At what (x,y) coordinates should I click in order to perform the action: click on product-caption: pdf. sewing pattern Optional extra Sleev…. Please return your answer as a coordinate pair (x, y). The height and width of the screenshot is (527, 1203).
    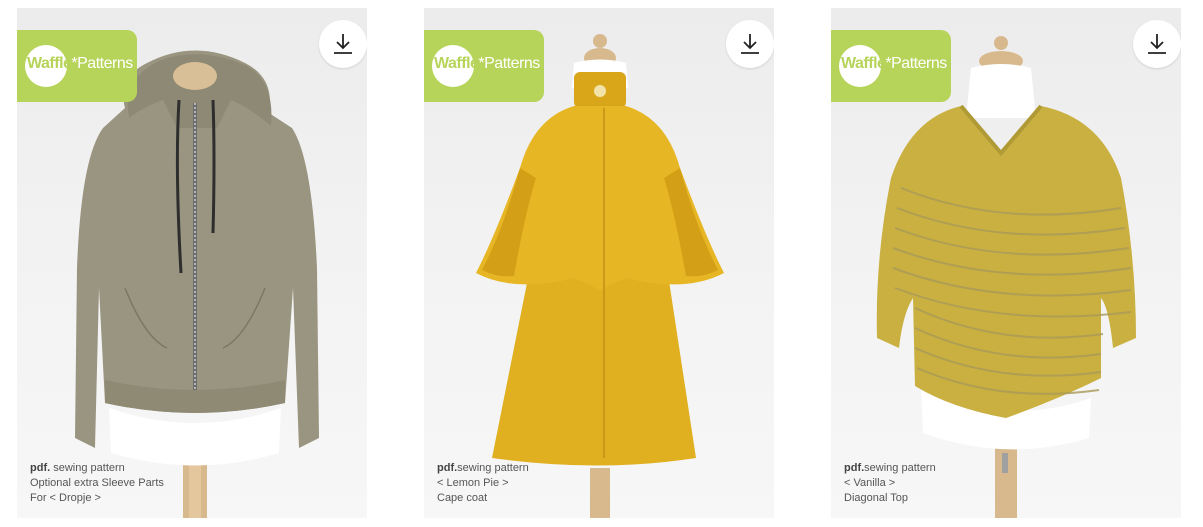
    Looking at the image, I should click on (97, 483).